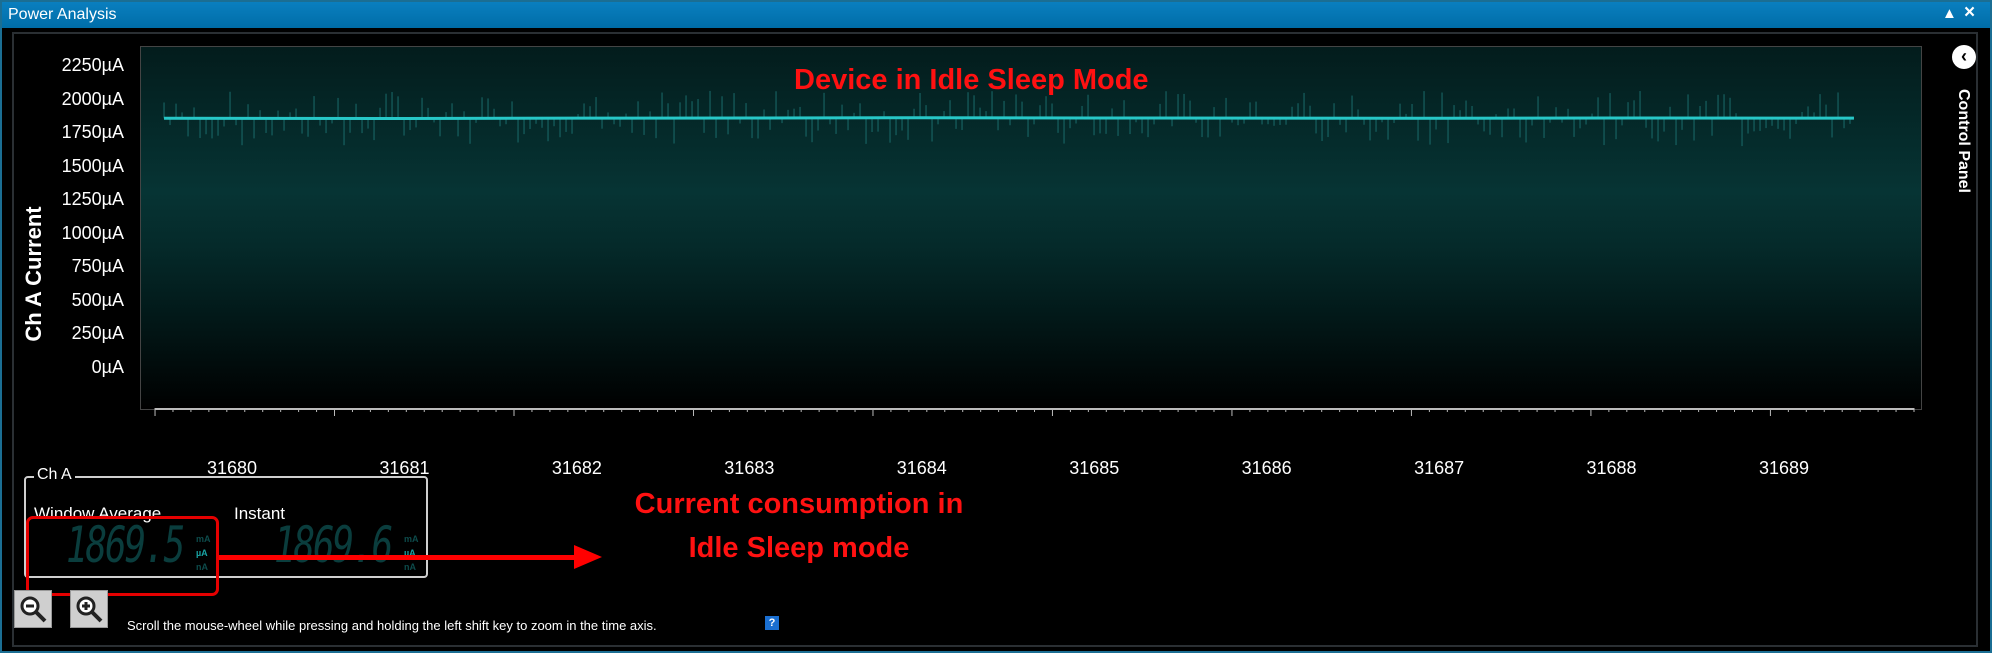  I want to click on x-tick-label: 31689, so click(1784, 468).